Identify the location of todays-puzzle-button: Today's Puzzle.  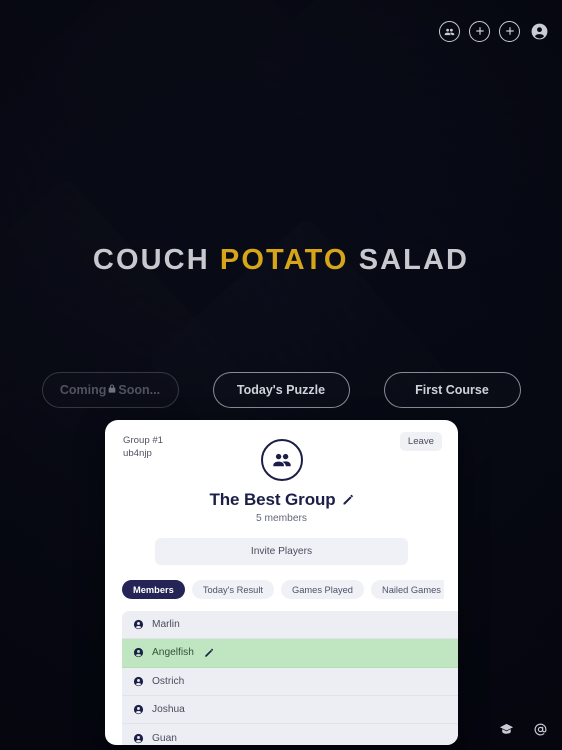
(281, 390).